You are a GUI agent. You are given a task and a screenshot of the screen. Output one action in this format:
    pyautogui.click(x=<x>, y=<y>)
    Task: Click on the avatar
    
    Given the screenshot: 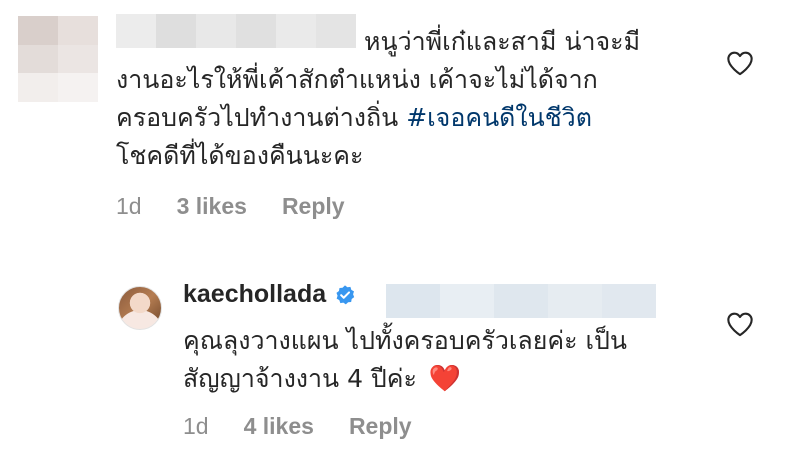 What is the action you would take?
    pyautogui.click(x=140, y=308)
    